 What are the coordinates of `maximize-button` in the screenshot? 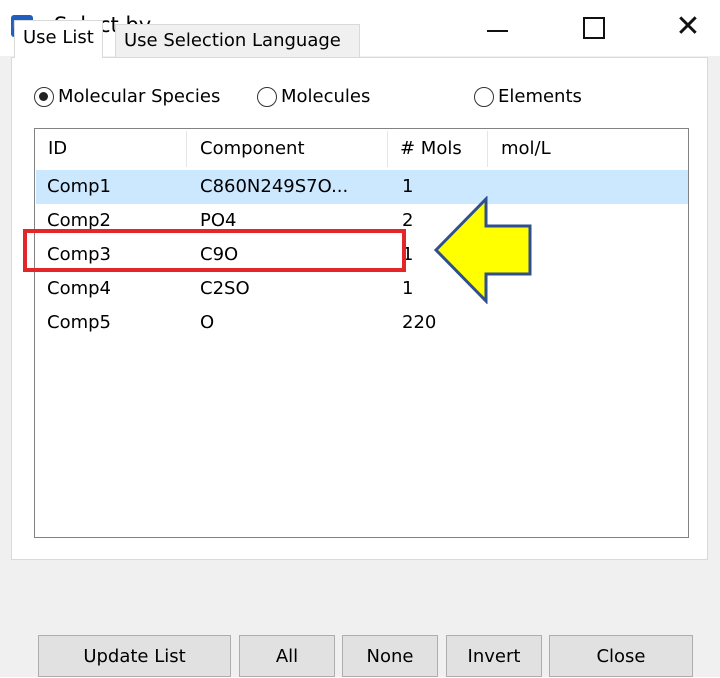 It's located at (593, 27).